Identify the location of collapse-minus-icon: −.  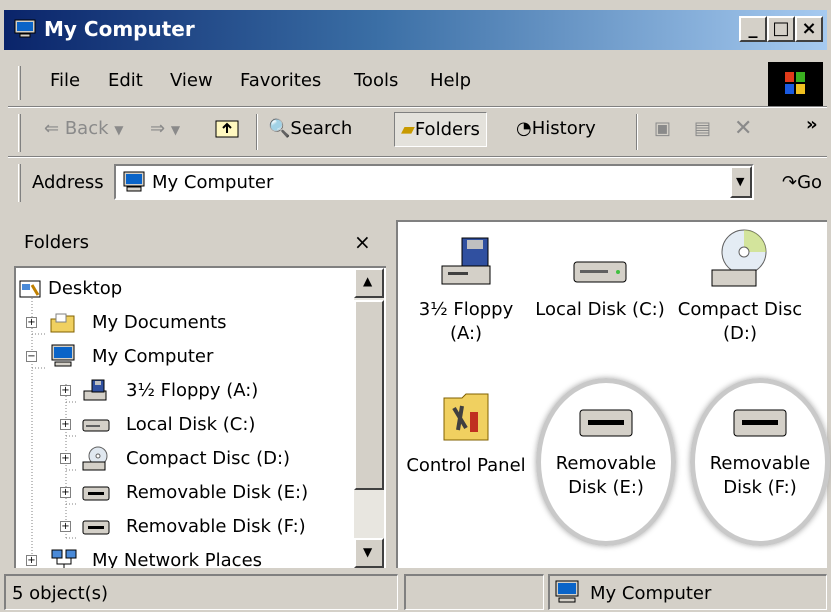
(31, 356).